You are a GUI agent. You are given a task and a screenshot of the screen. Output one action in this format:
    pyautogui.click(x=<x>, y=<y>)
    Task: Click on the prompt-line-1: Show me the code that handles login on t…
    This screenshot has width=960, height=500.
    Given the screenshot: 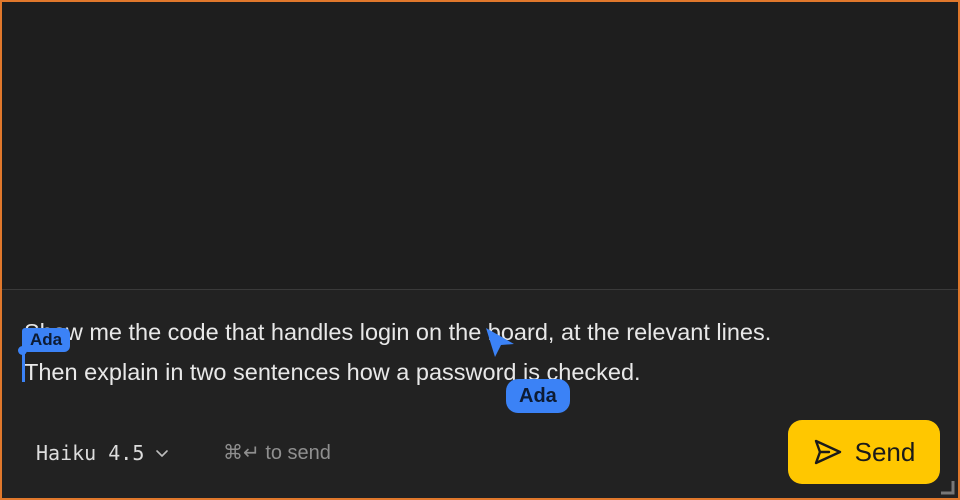 What is the action you would take?
    pyautogui.click(x=398, y=332)
    